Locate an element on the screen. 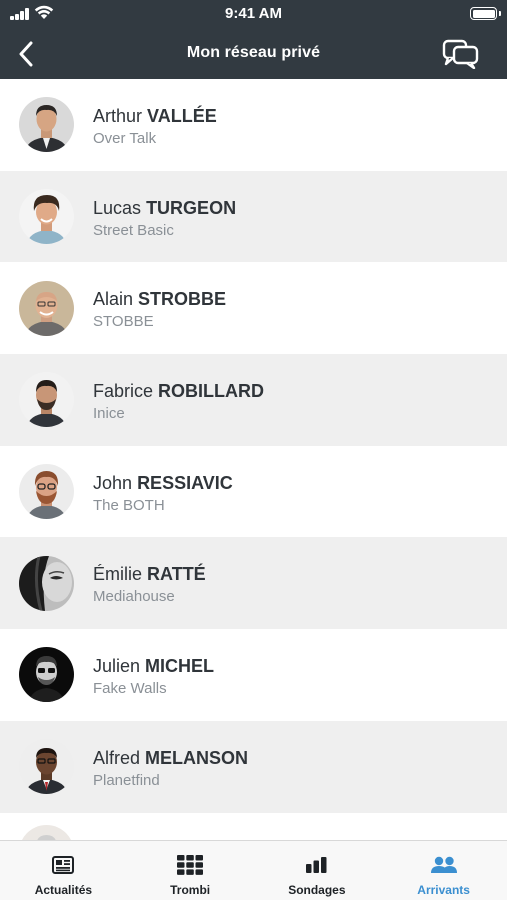  bar-chart-icon is located at coordinates (316, 865).